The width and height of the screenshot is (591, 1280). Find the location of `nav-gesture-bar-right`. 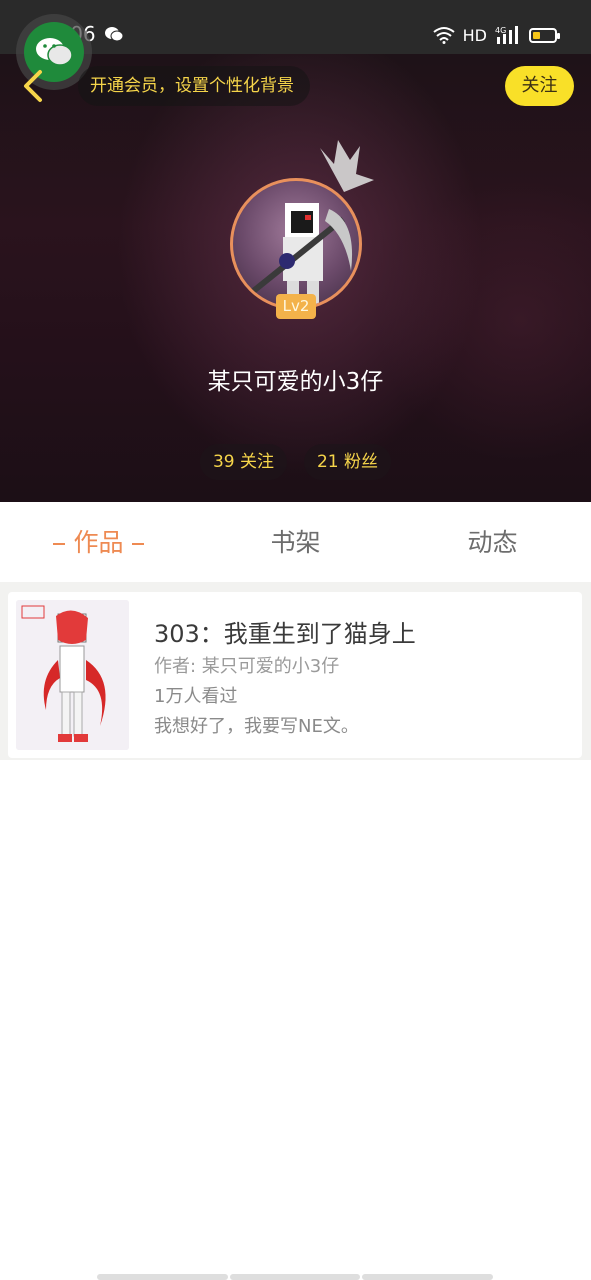

nav-gesture-bar-right is located at coordinates (427, 1277).